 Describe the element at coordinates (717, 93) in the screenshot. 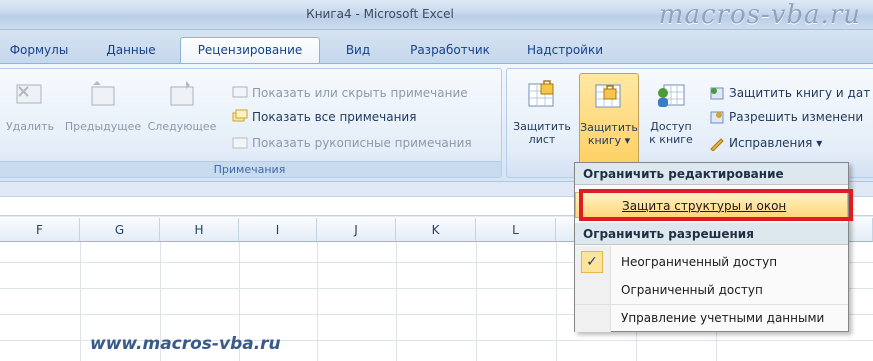

I see `protect-share-icon` at that location.